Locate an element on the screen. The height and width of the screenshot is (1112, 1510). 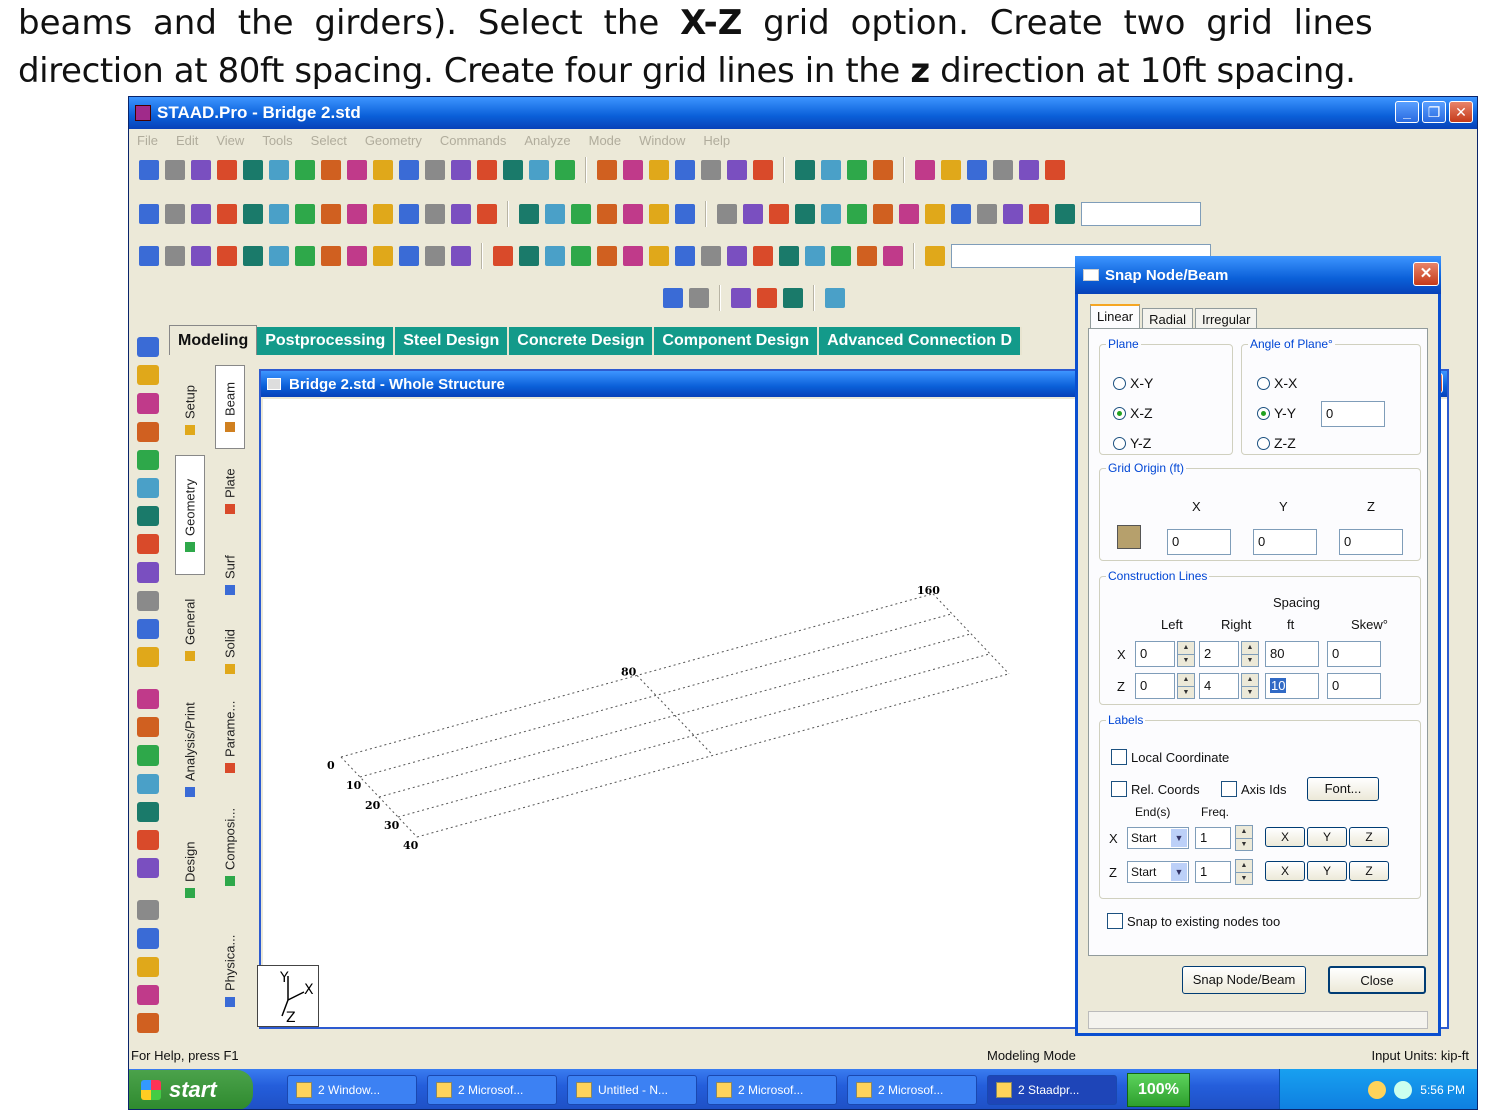
menu-view: View is located at coordinates (230, 140).